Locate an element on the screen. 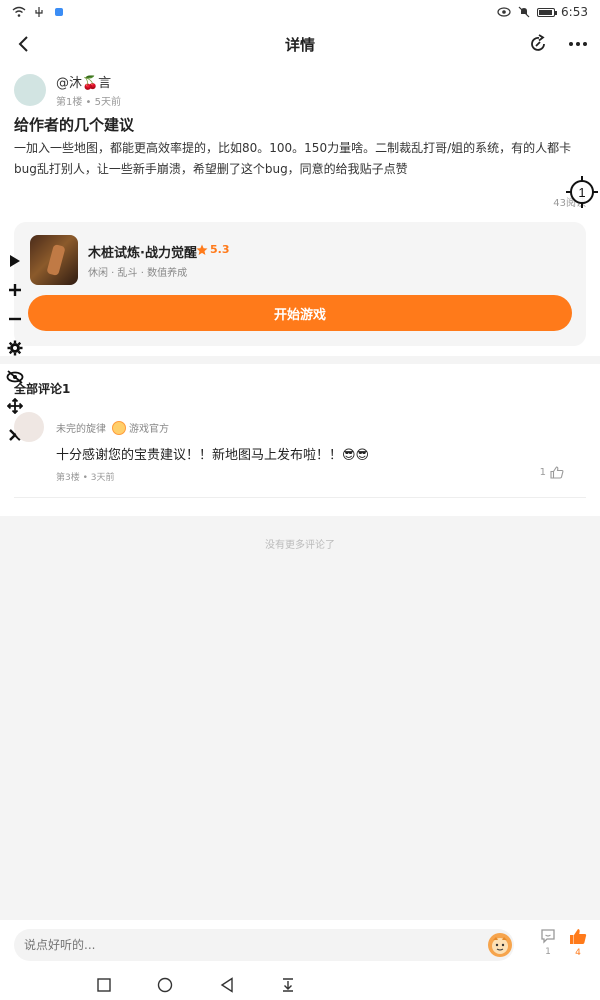 This screenshot has width=600, height=1000. more-dots-icon is located at coordinates (578, 44).